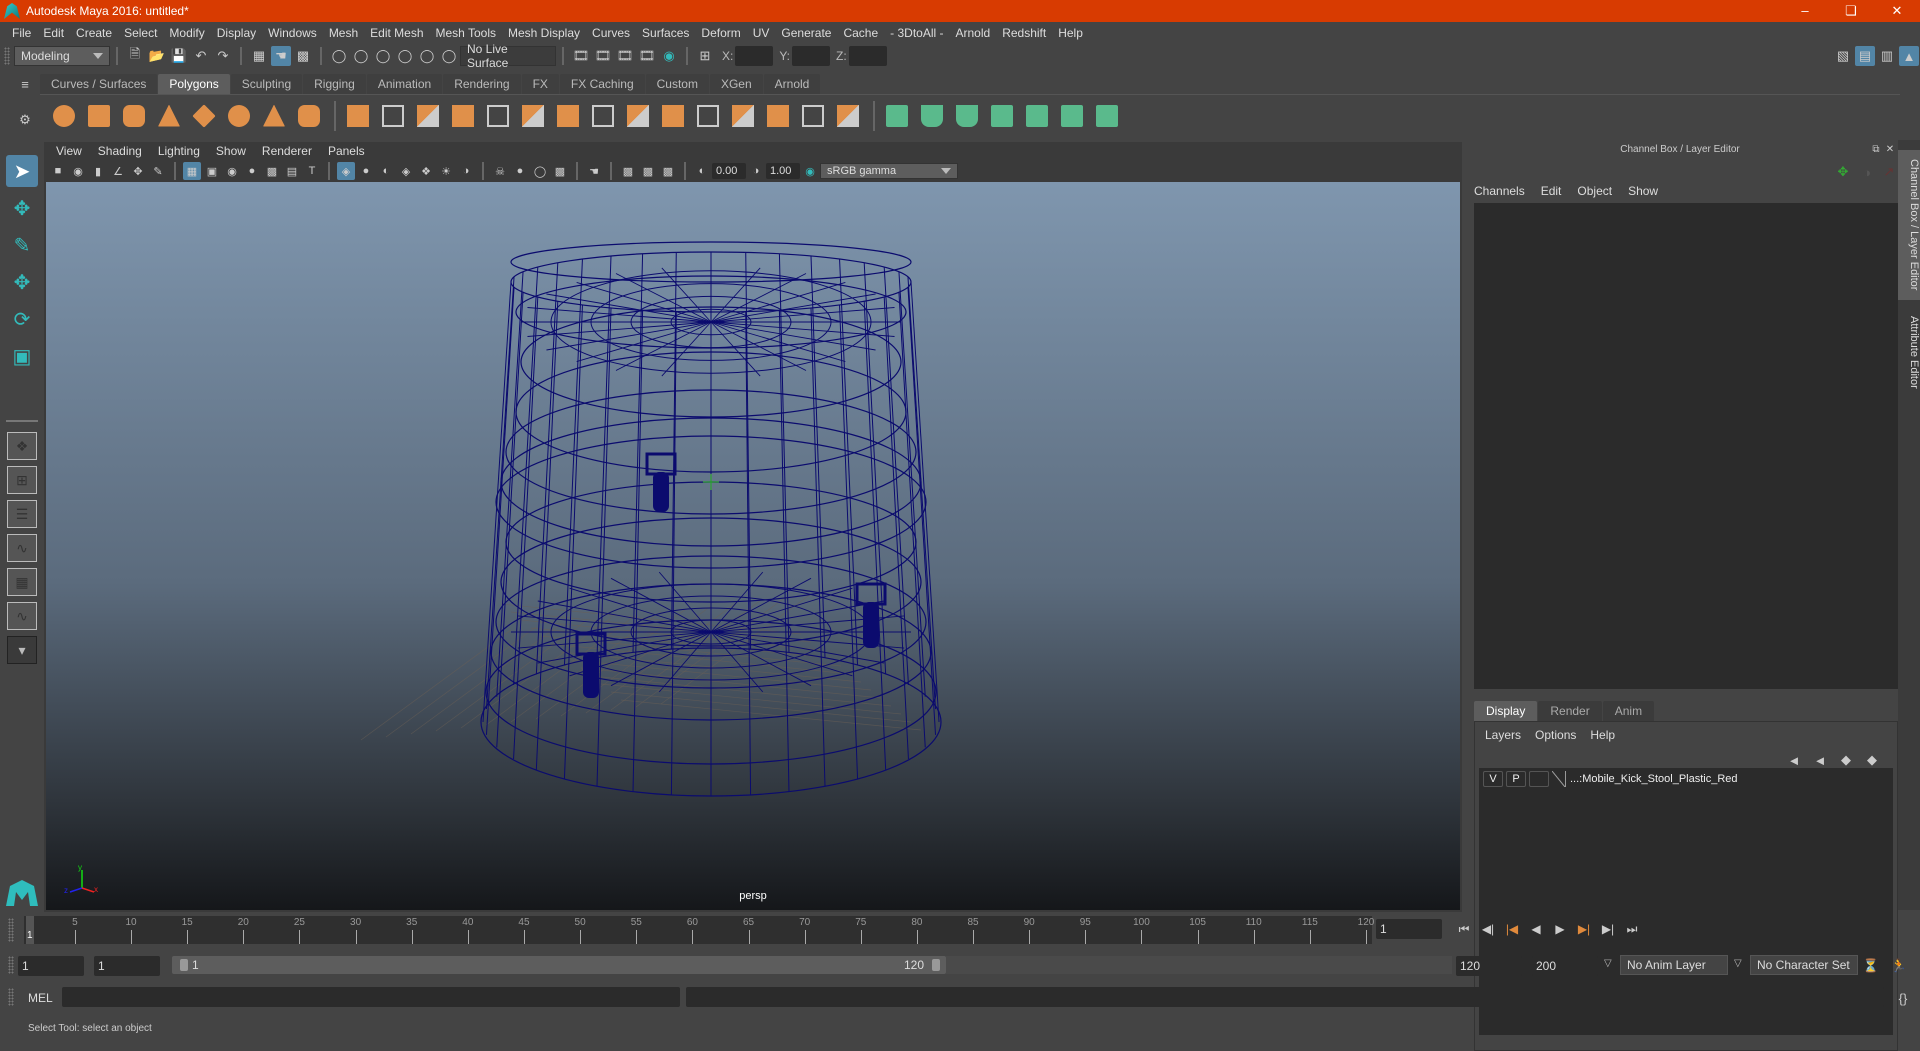  What do you see at coordinates (611, 33) in the screenshot?
I see `menu-curves: Curves` at bounding box center [611, 33].